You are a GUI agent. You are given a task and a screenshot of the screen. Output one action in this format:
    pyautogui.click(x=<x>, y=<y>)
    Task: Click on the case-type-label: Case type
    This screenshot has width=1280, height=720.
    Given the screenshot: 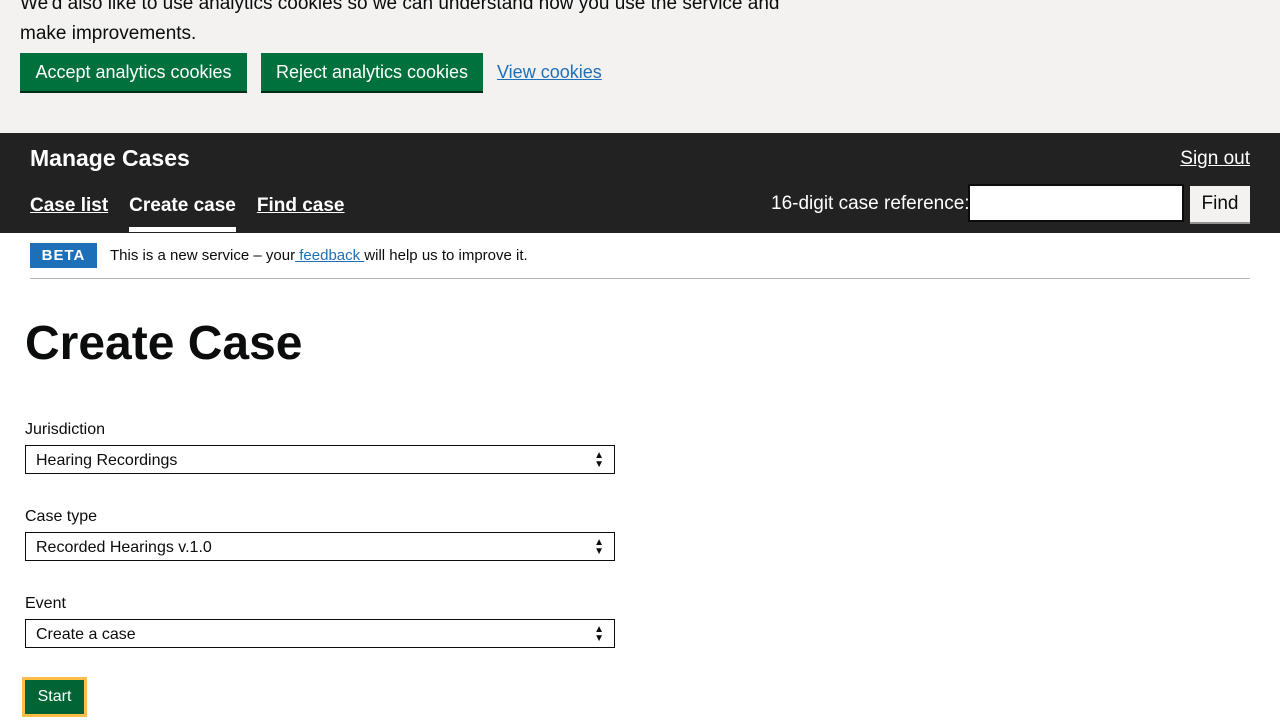 What is the action you would take?
    pyautogui.click(x=61, y=516)
    